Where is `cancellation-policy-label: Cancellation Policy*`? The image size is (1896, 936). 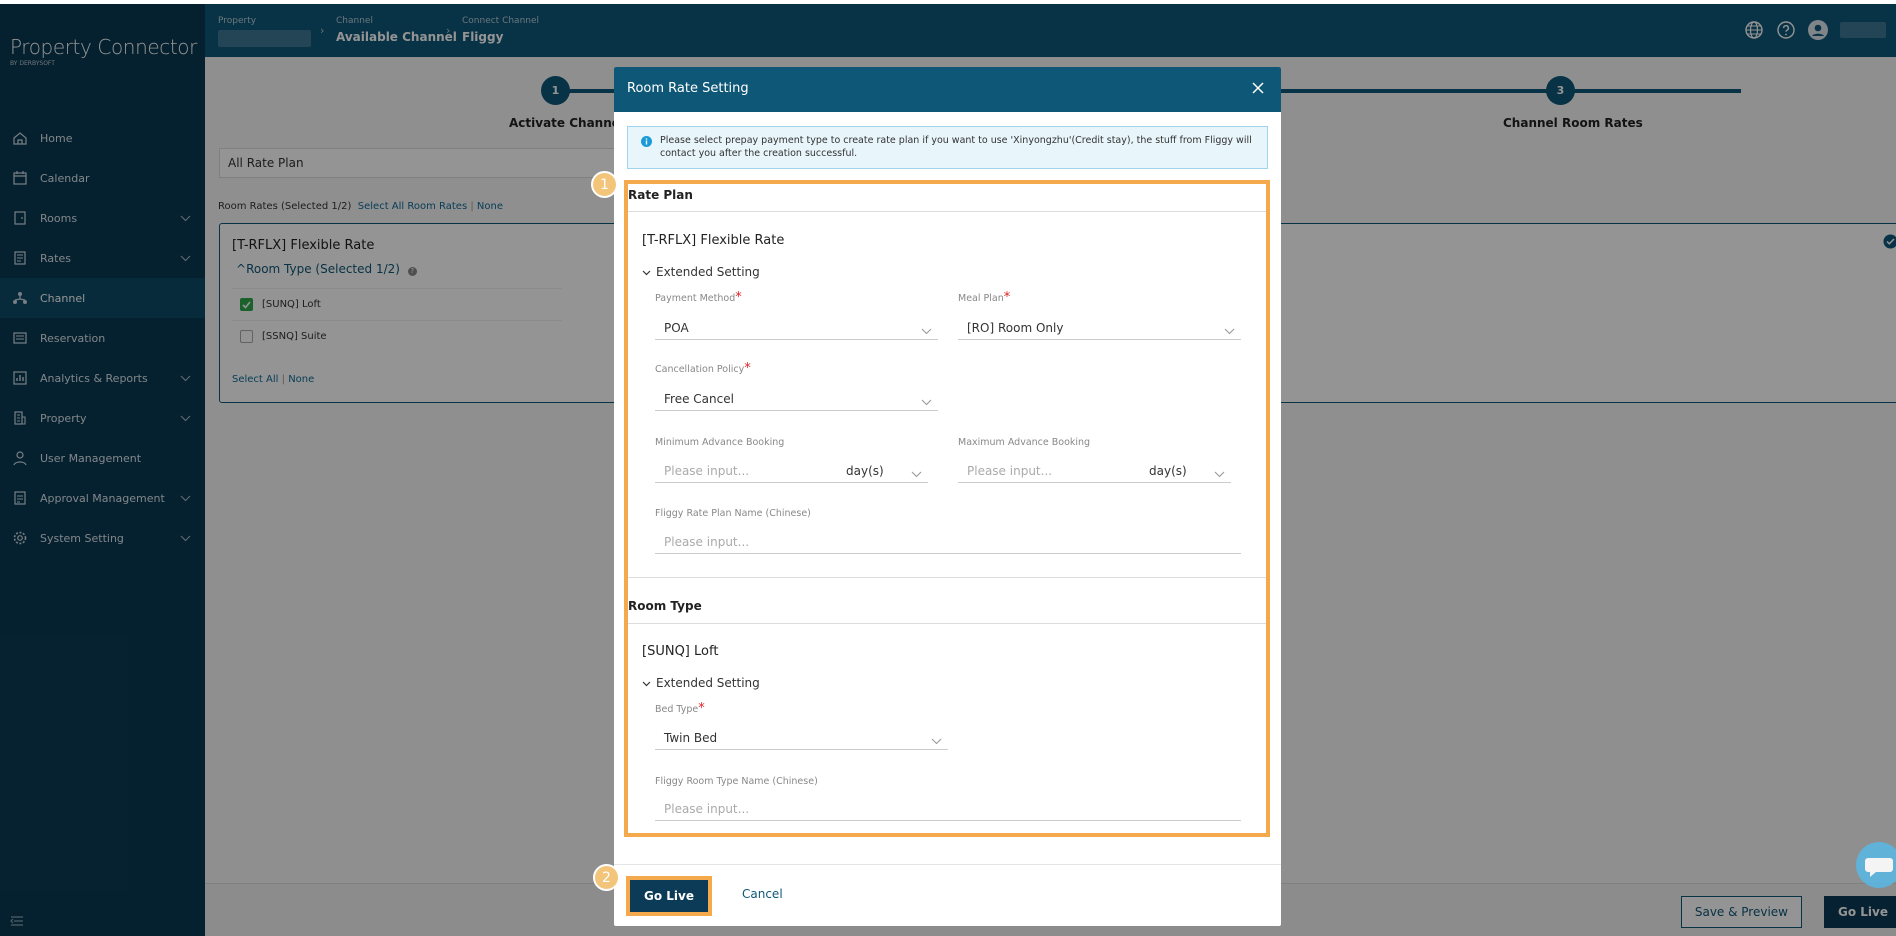 cancellation-policy-label: Cancellation Policy* is located at coordinates (703, 368).